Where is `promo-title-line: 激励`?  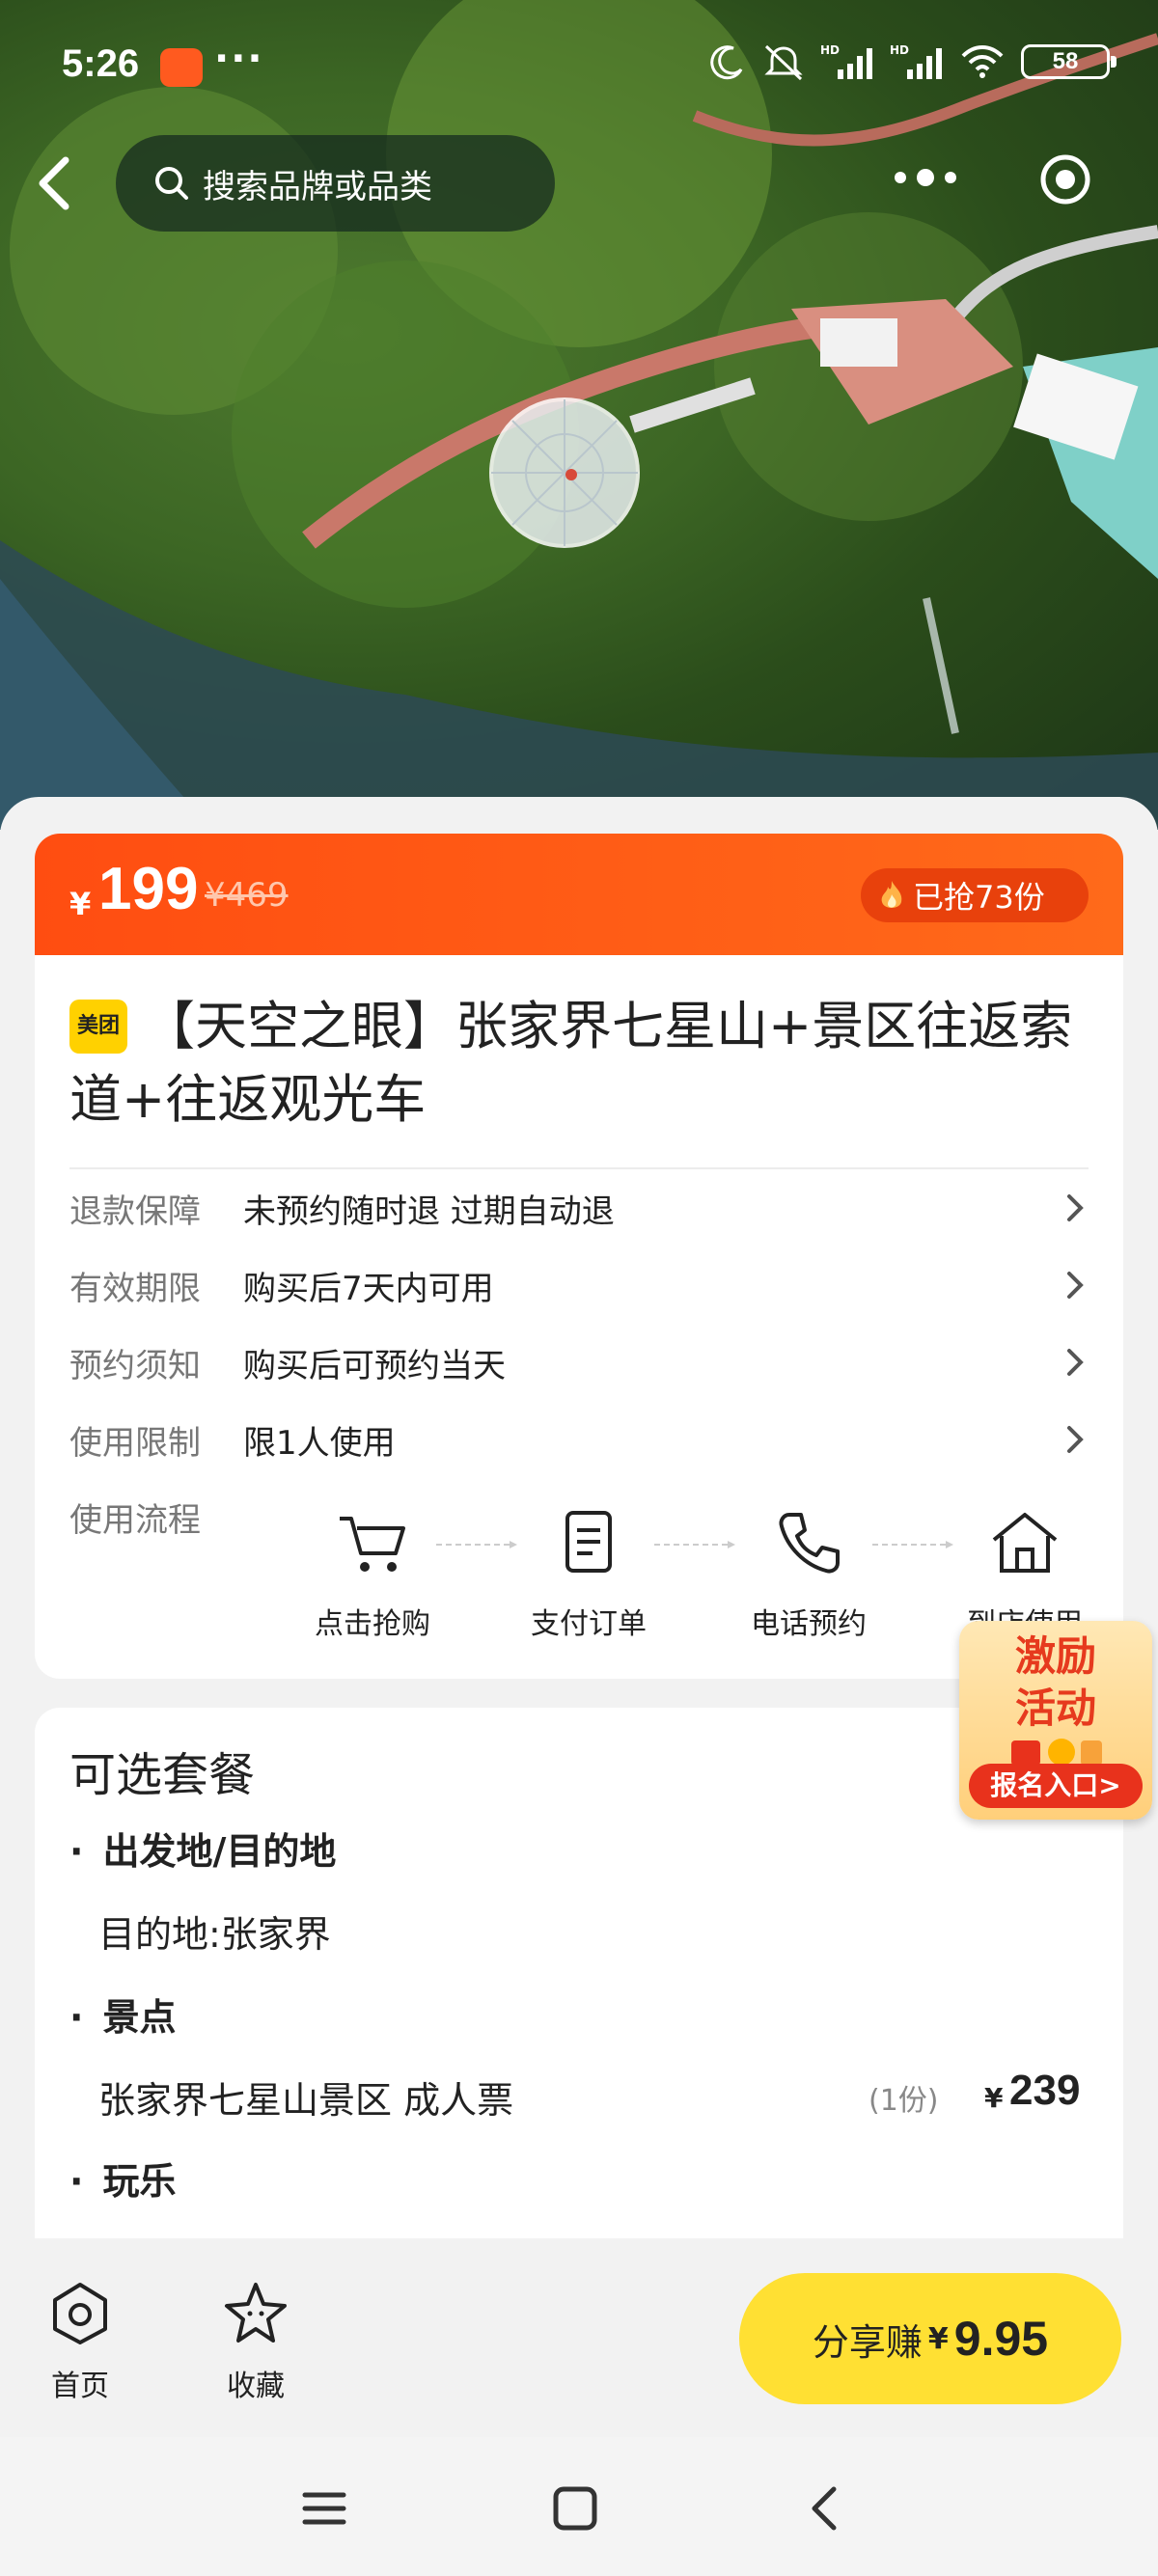 promo-title-line: 激励 is located at coordinates (1055, 1656).